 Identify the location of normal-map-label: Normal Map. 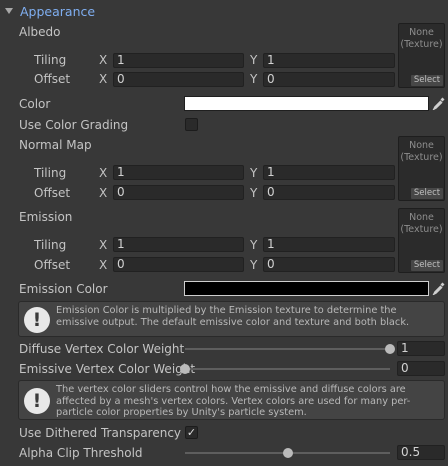
(55, 145).